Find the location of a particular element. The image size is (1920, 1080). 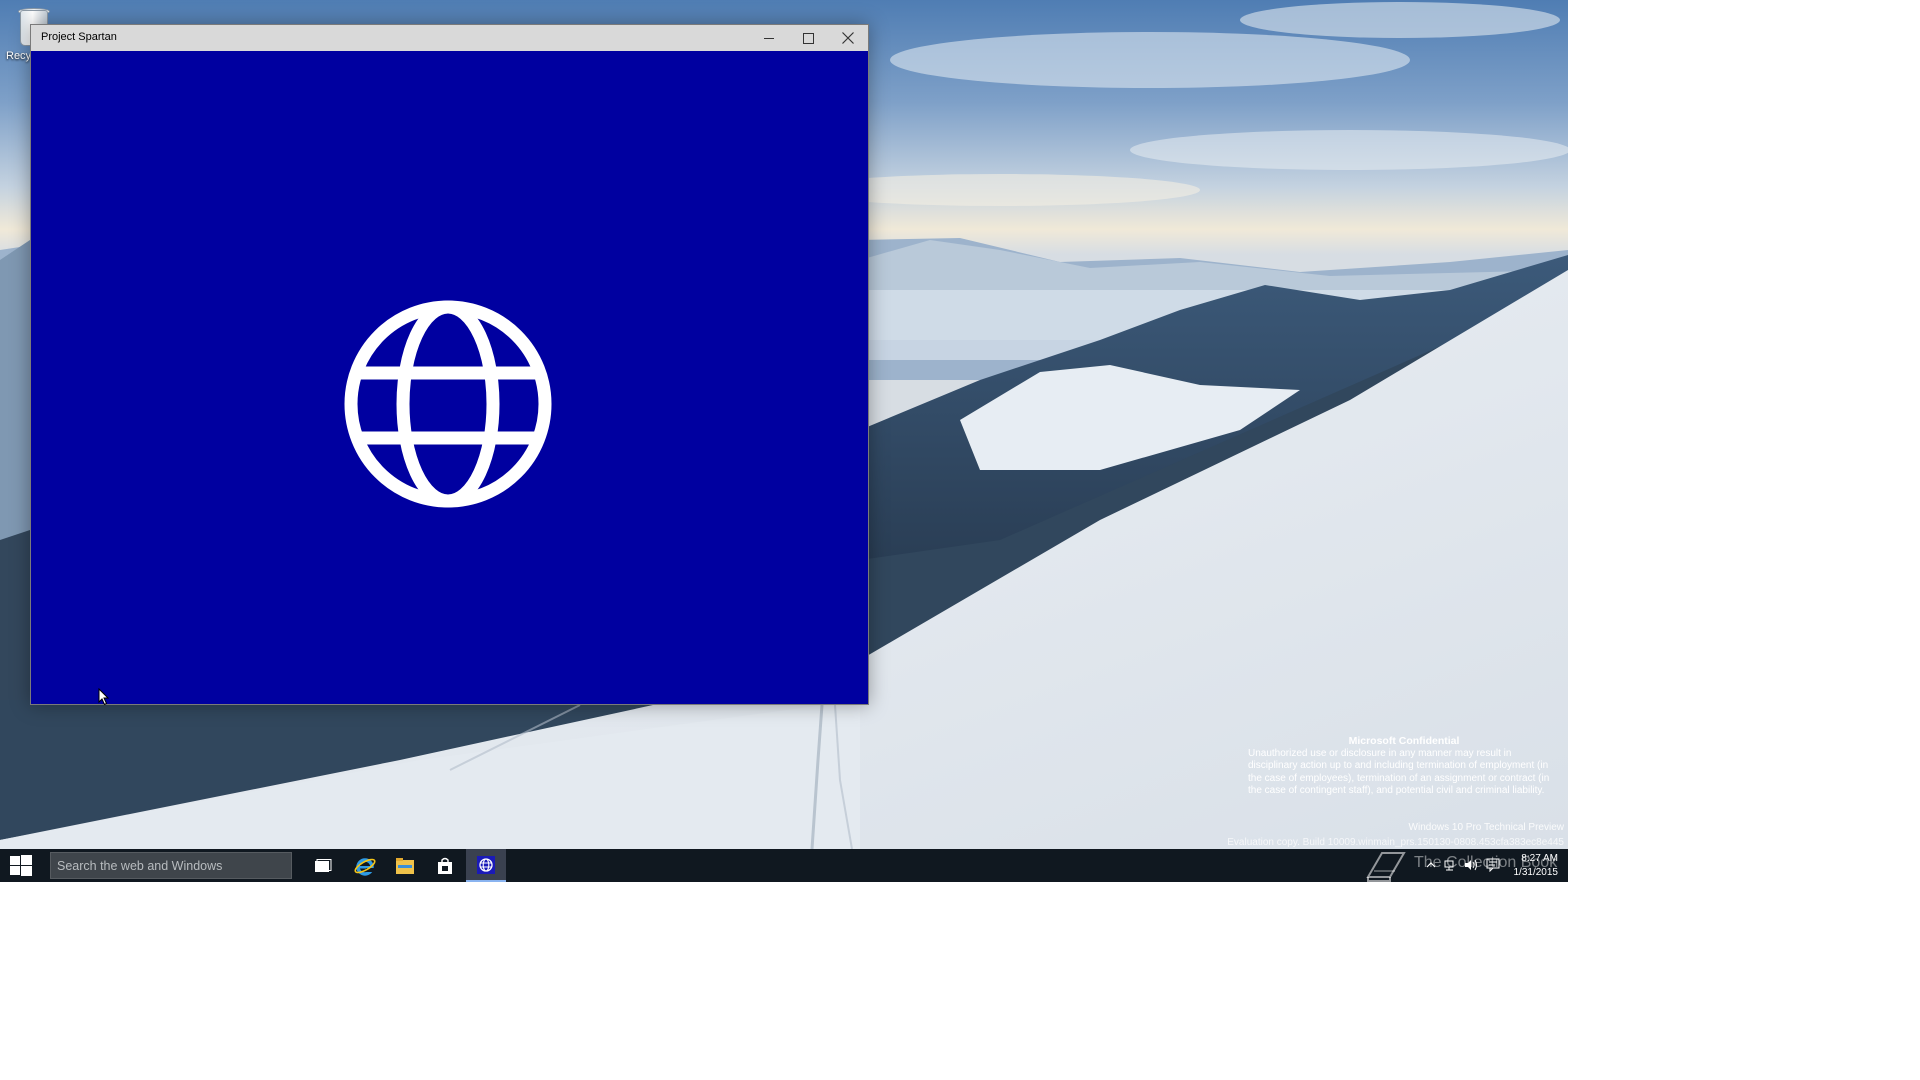

close-icon is located at coordinates (847, 38).